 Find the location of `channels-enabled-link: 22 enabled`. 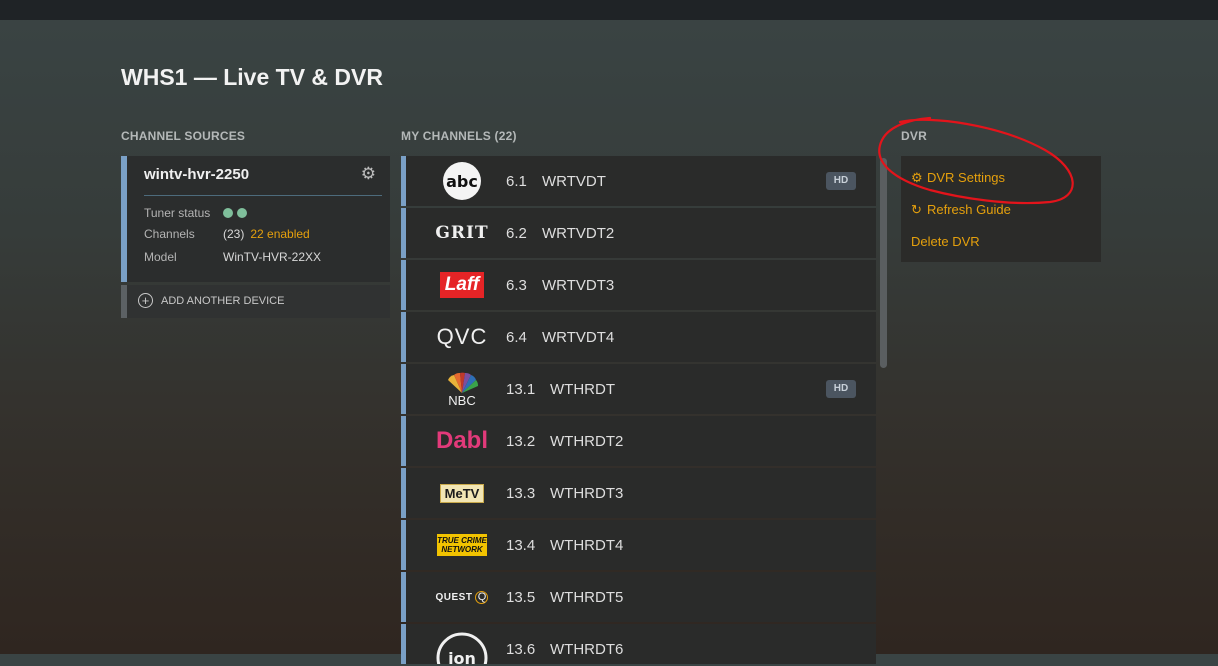

channels-enabled-link: 22 enabled is located at coordinates (279, 234).